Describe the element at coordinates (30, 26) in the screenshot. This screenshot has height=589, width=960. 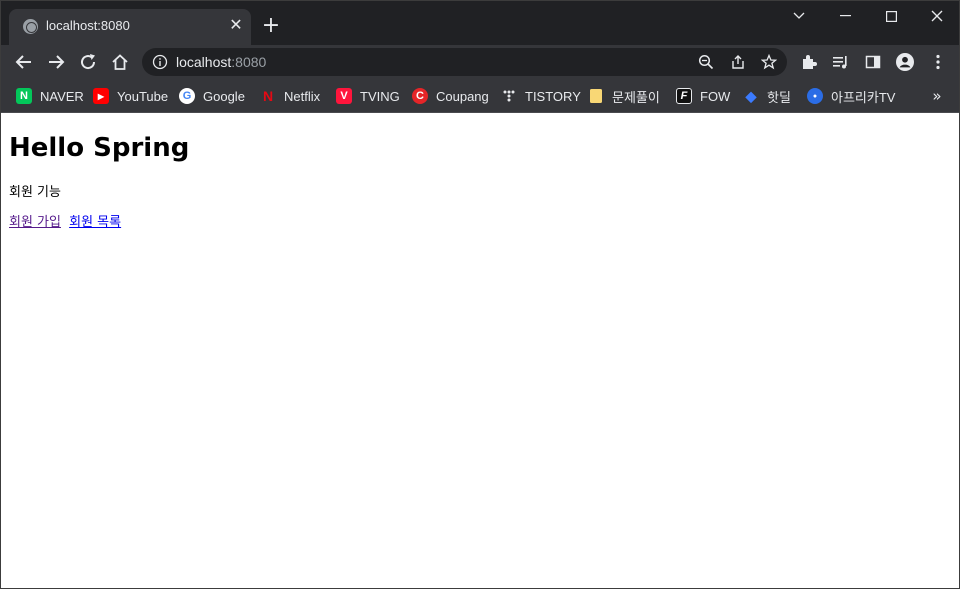
I see `globe-icon` at that location.